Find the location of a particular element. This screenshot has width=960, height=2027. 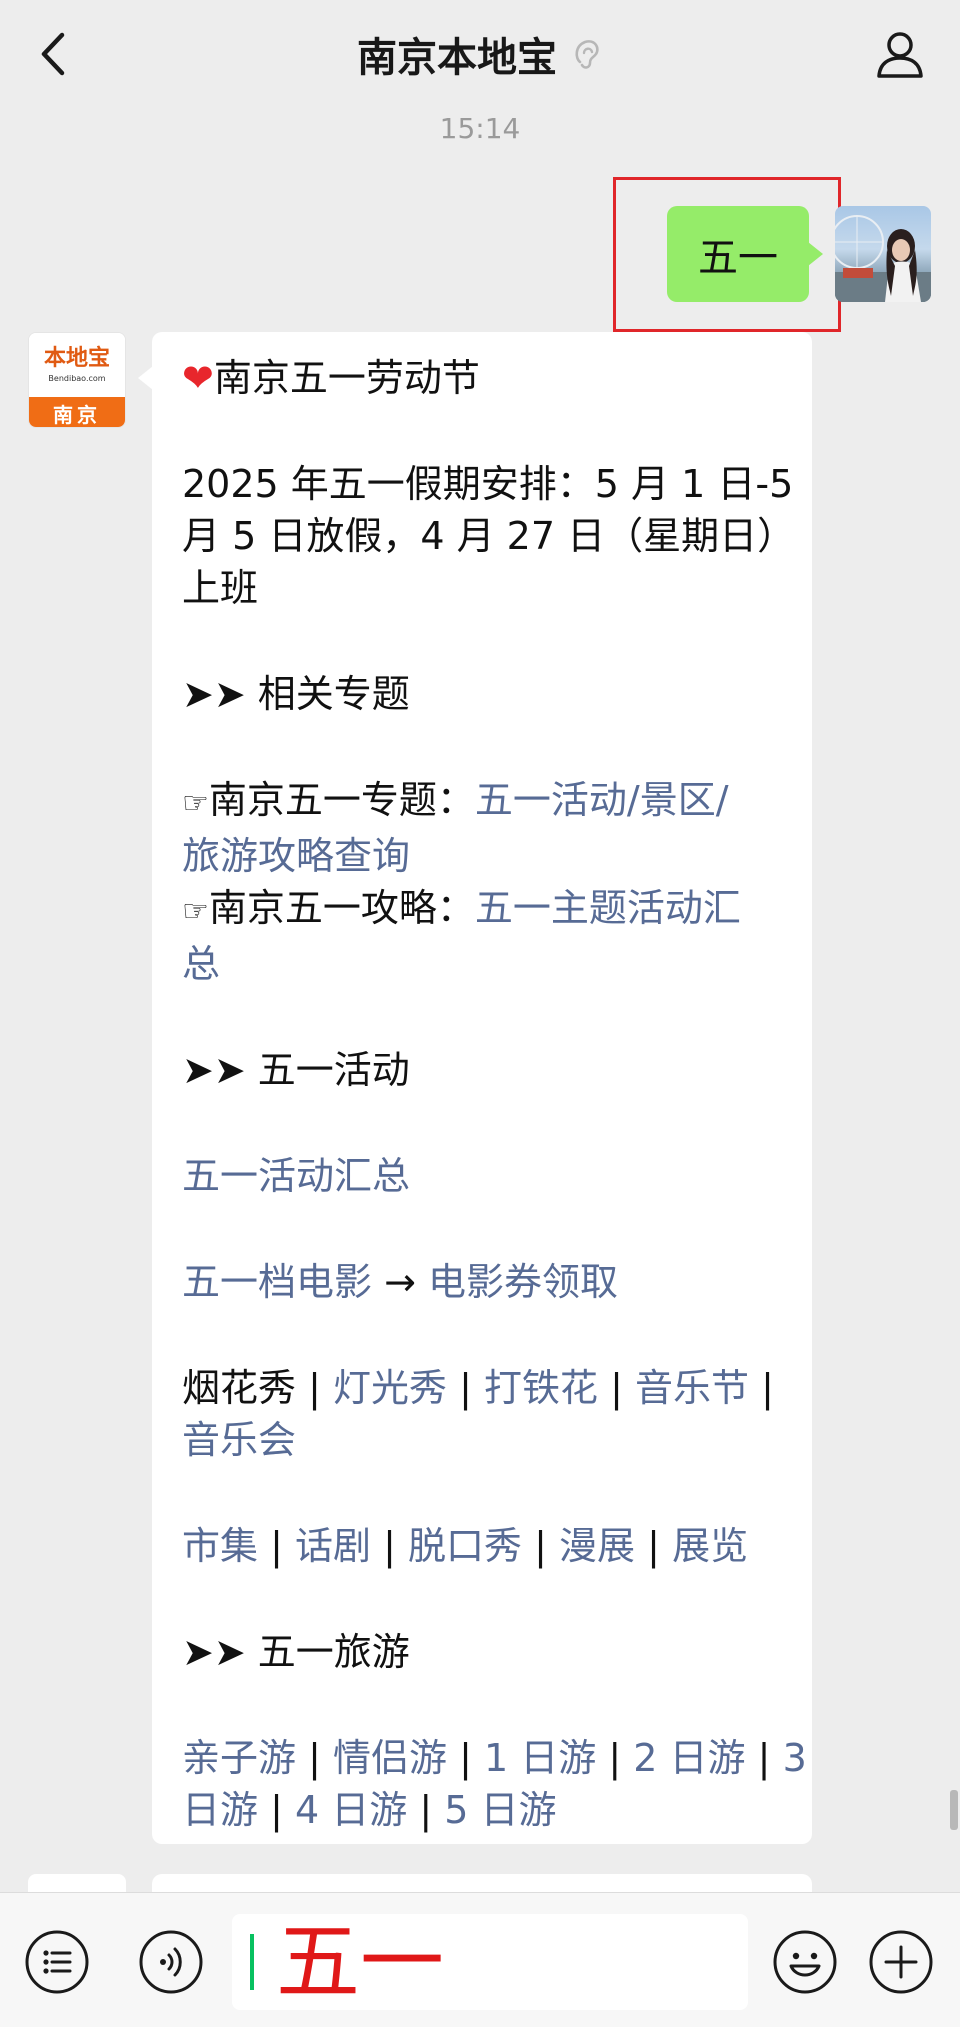

topic-row-1: ☞南京五一专题：五一活动/景区/ is located at coordinates (455, 800).